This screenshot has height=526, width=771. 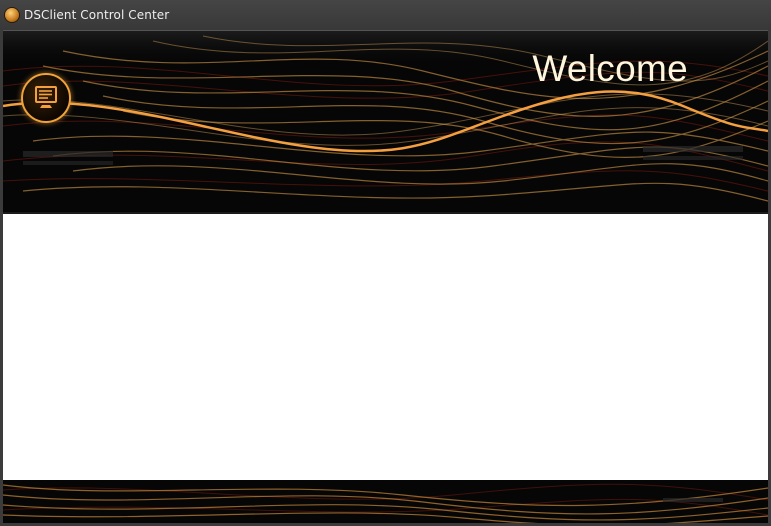 What do you see at coordinates (46, 98) in the screenshot?
I see `computer-monitor-icon` at bounding box center [46, 98].